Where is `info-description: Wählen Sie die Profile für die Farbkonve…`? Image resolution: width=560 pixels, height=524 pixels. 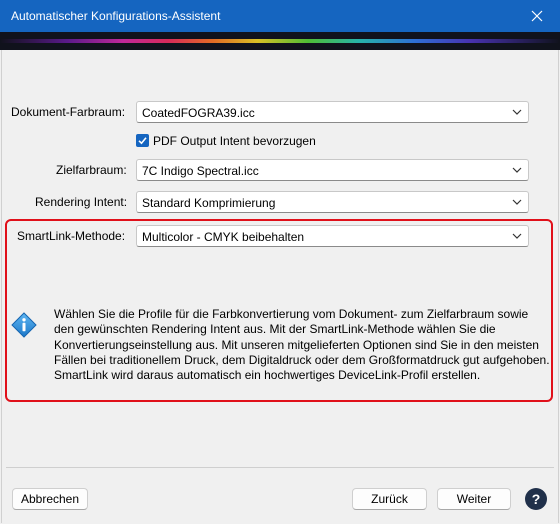 info-description: Wählen Sie die Profile für die Farbkonve… is located at coordinates (302, 345).